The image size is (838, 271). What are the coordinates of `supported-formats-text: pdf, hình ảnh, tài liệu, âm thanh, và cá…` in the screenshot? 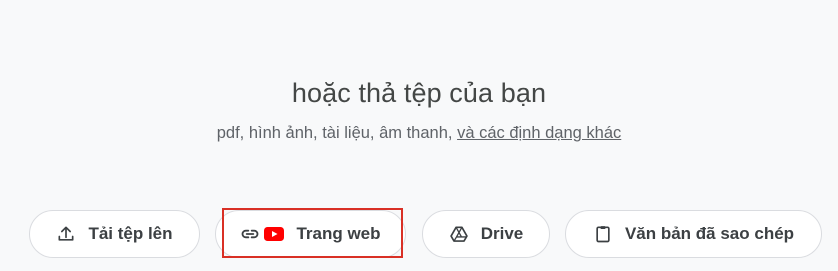 It's located at (419, 133).